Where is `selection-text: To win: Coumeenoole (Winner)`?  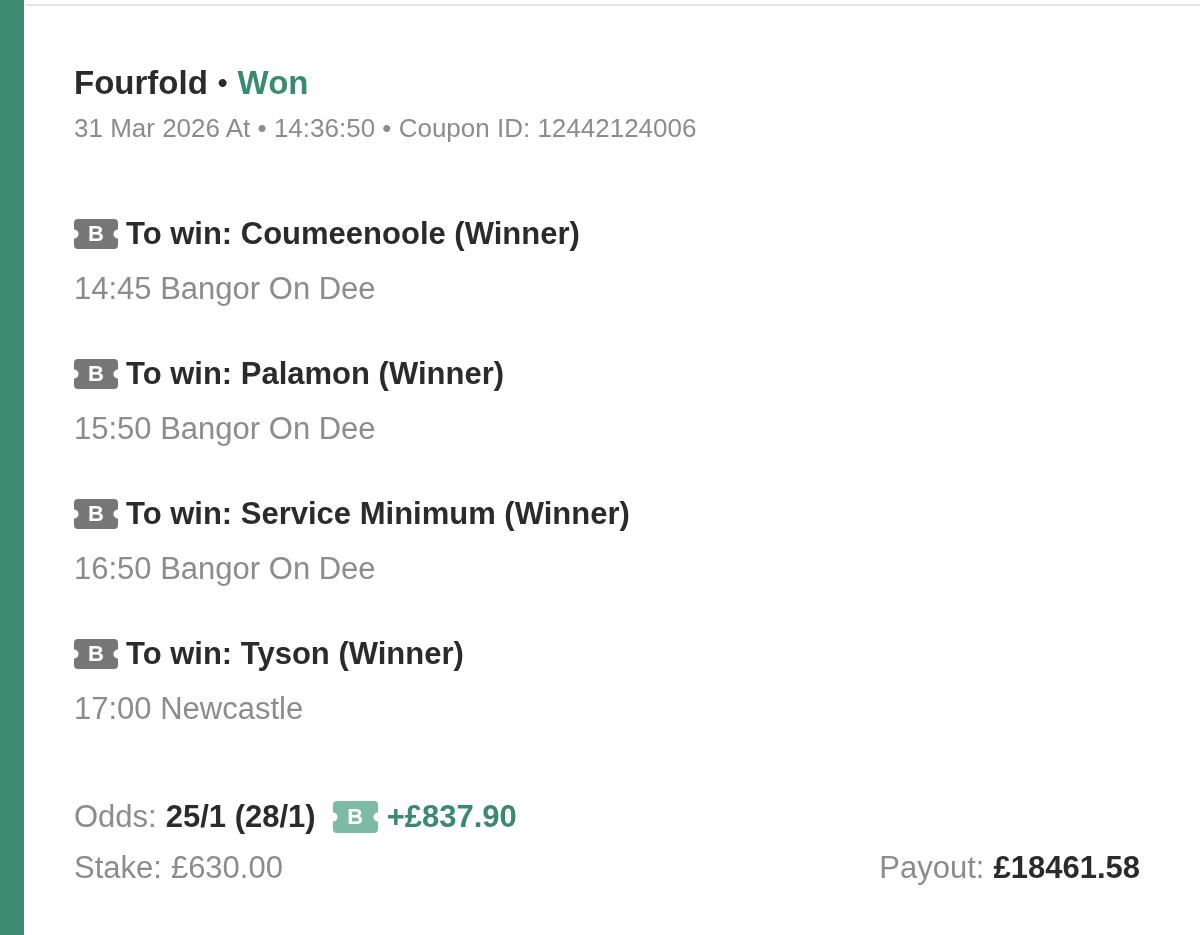 selection-text: To win: Coumeenoole (Winner) is located at coordinates (353, 234).